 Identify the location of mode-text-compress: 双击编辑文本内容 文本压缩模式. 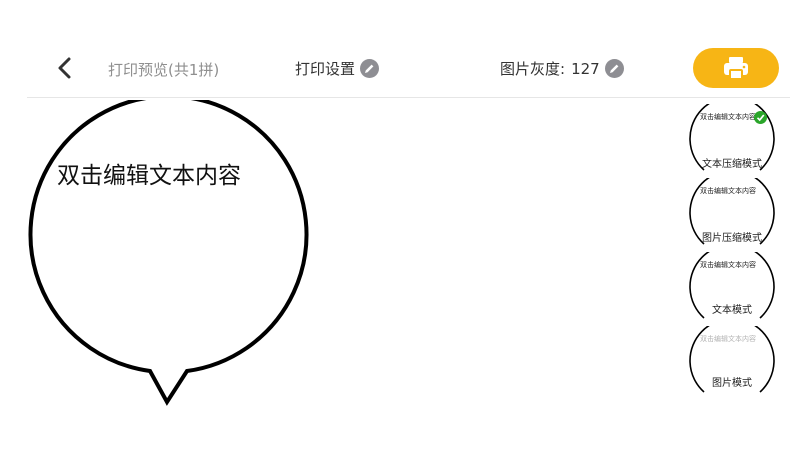
(732, 139).